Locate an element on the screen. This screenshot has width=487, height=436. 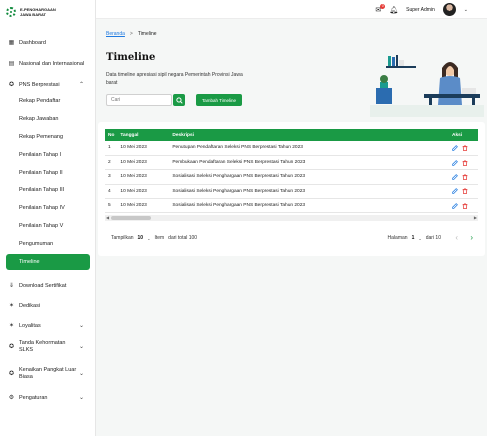
sidebar-item-timeline: Timeline is located at coordinates (48, 262).